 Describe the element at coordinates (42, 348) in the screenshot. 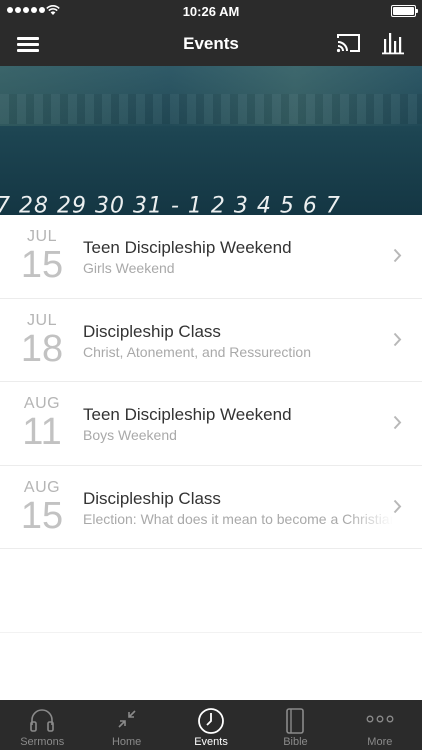

I see `event-day: 18` at that location.